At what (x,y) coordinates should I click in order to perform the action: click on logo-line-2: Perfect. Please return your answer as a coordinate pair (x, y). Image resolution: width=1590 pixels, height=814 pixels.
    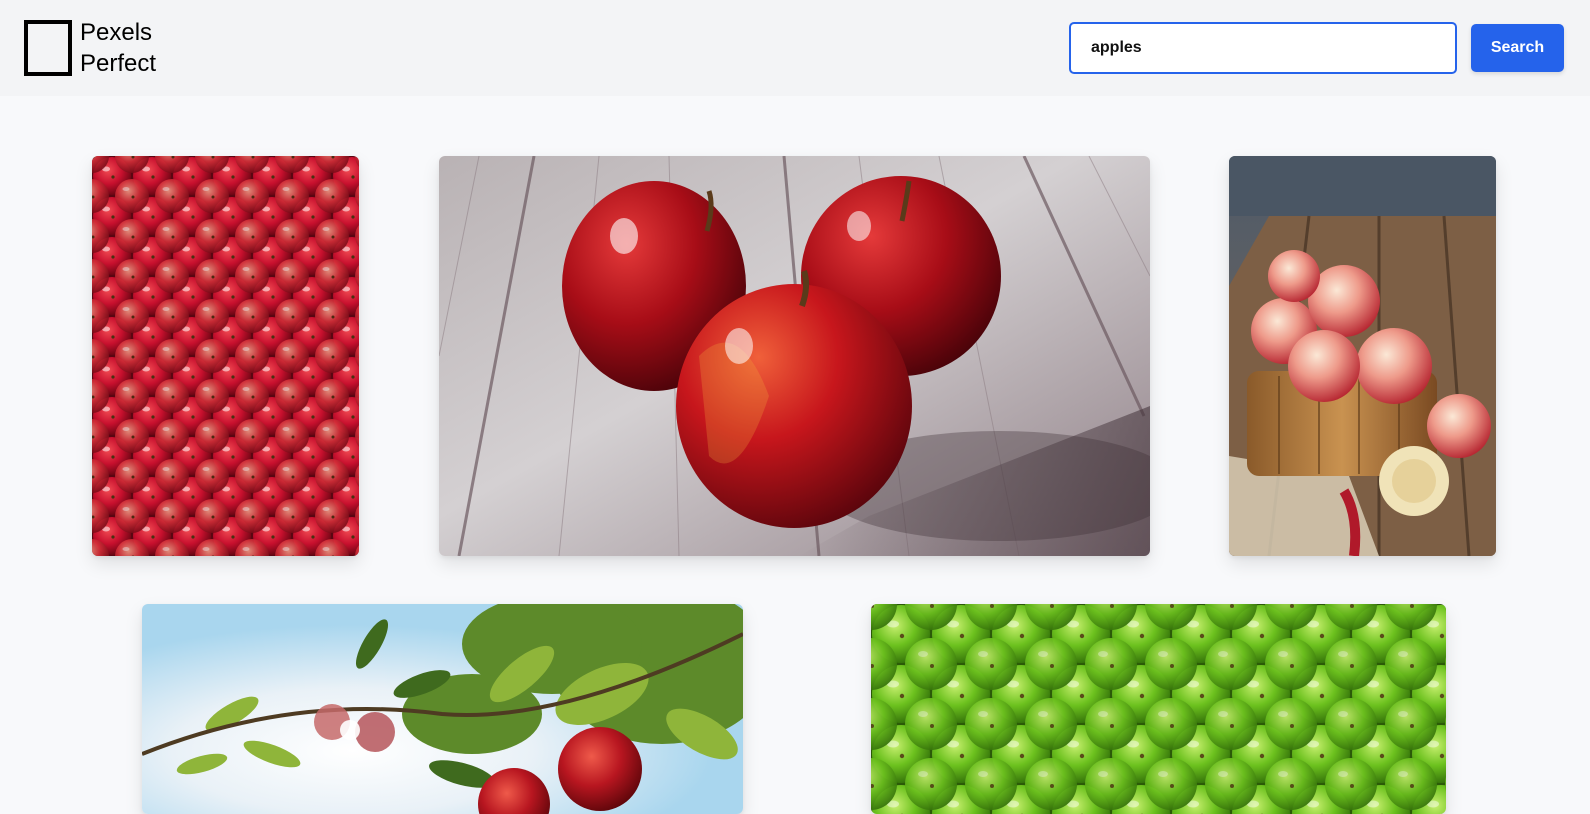
    Looking at the image, I should click on (118, 63).